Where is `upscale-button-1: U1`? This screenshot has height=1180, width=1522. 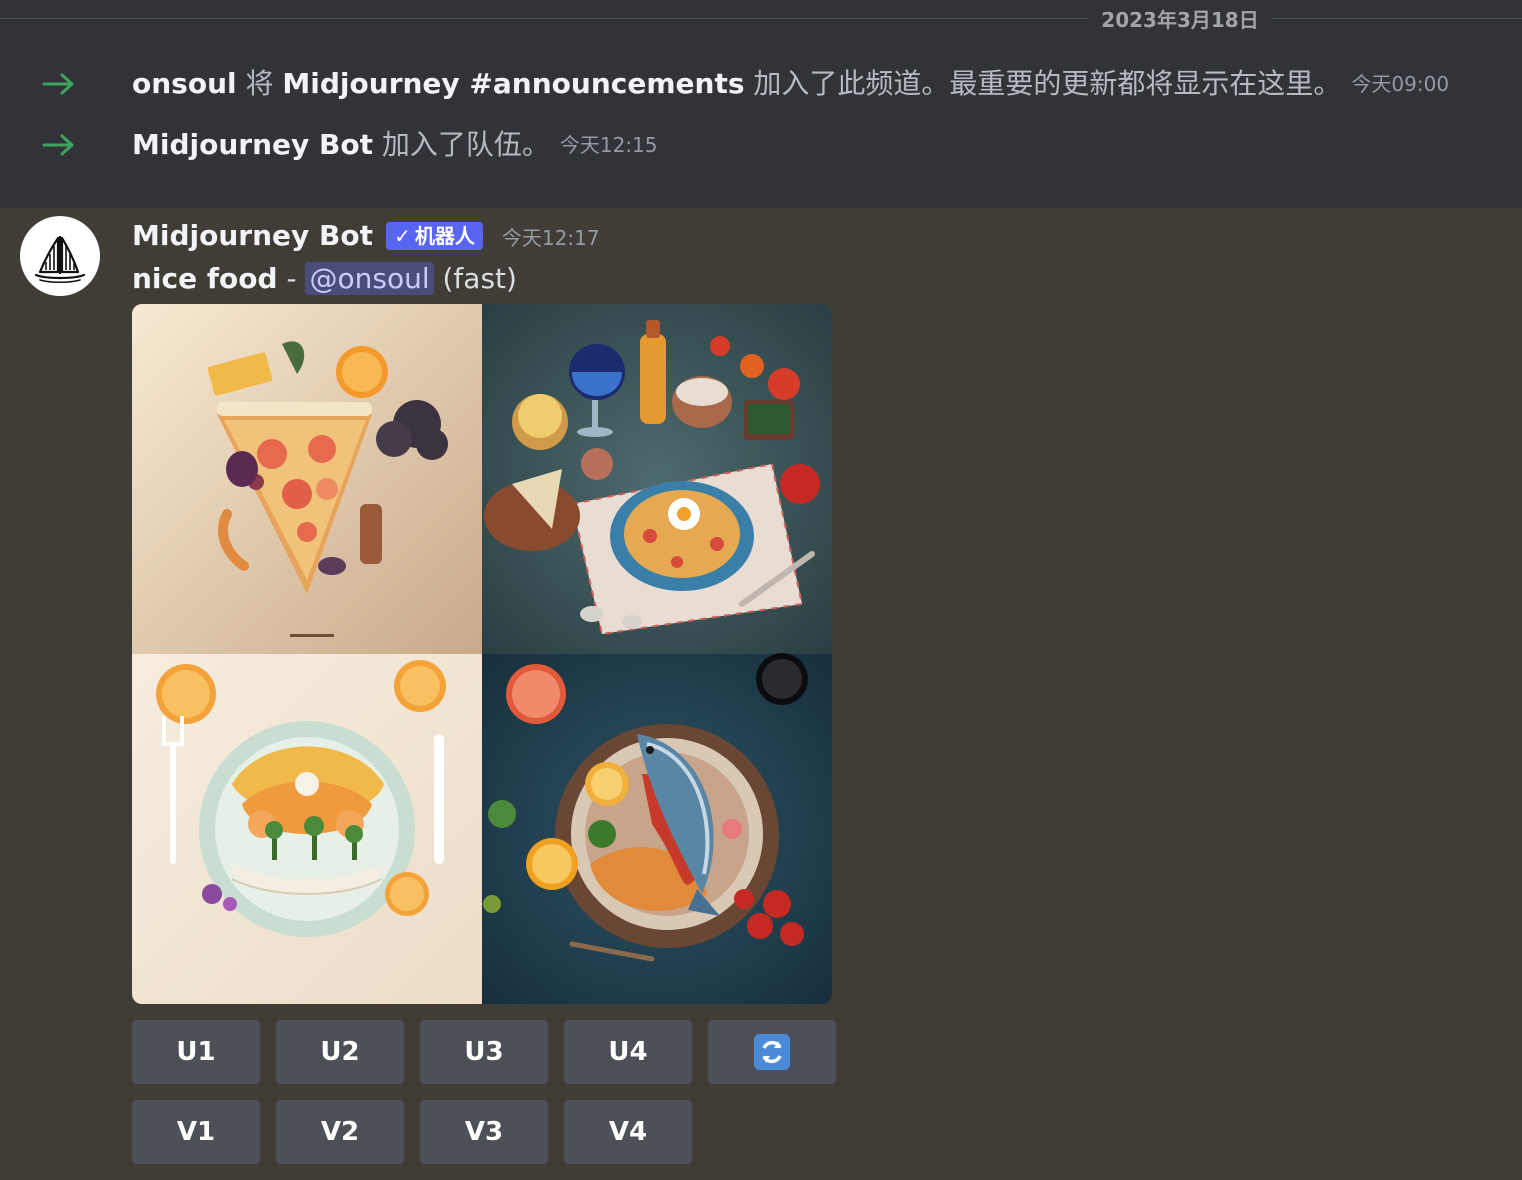 upscale-button-1: U1 is located at coordinates (196, 1052).